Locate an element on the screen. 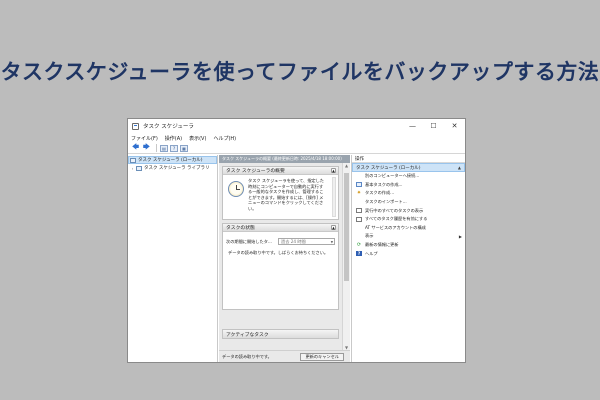 The image size is (600, 400). action-view: 表示 ▶ is located at coordinates (408, 236).